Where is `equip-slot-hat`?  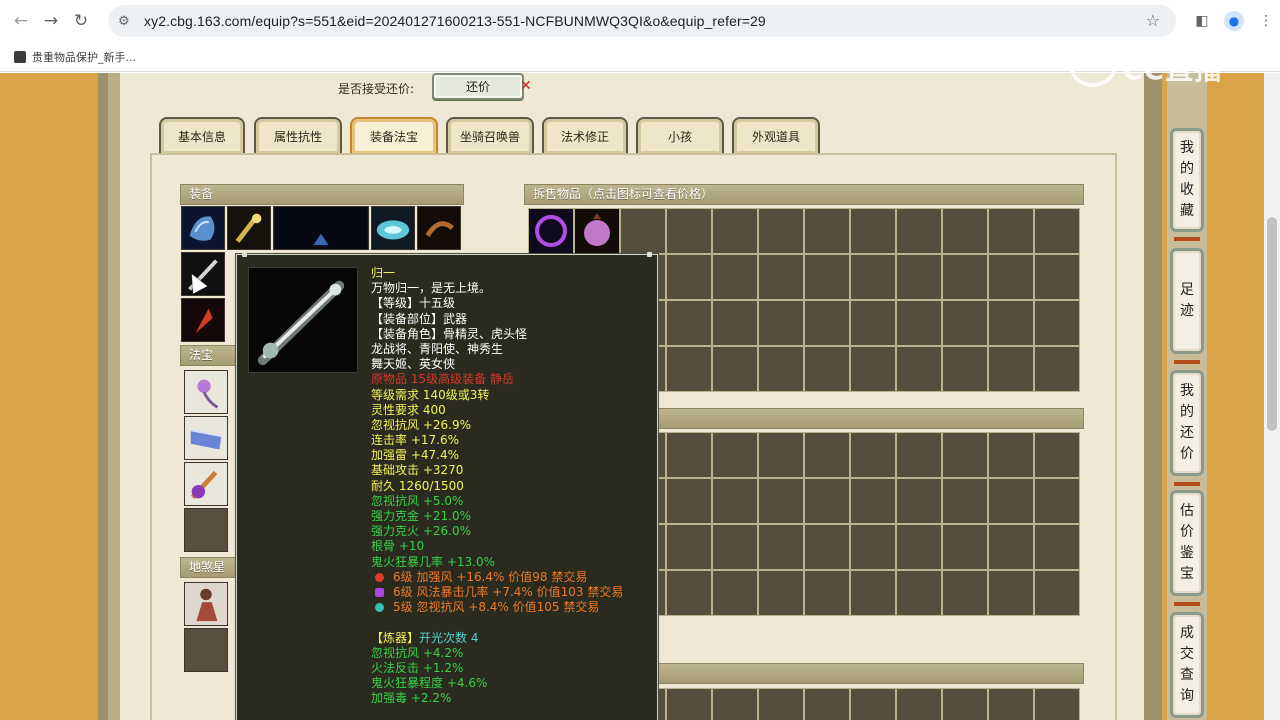
equip-slot-hat is located at coordinates (203, 228).